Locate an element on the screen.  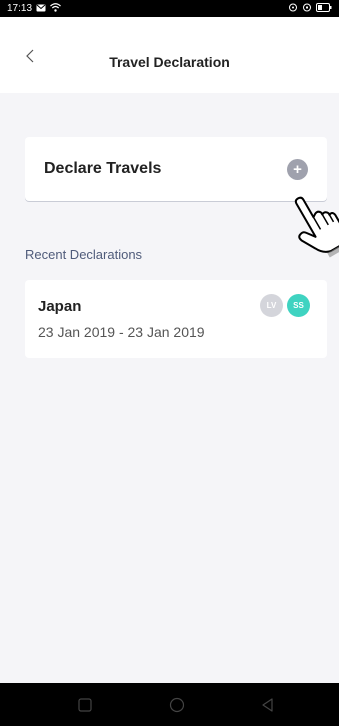
declare-travels-card: Declare Travels + is located at coordinates (176, 169).